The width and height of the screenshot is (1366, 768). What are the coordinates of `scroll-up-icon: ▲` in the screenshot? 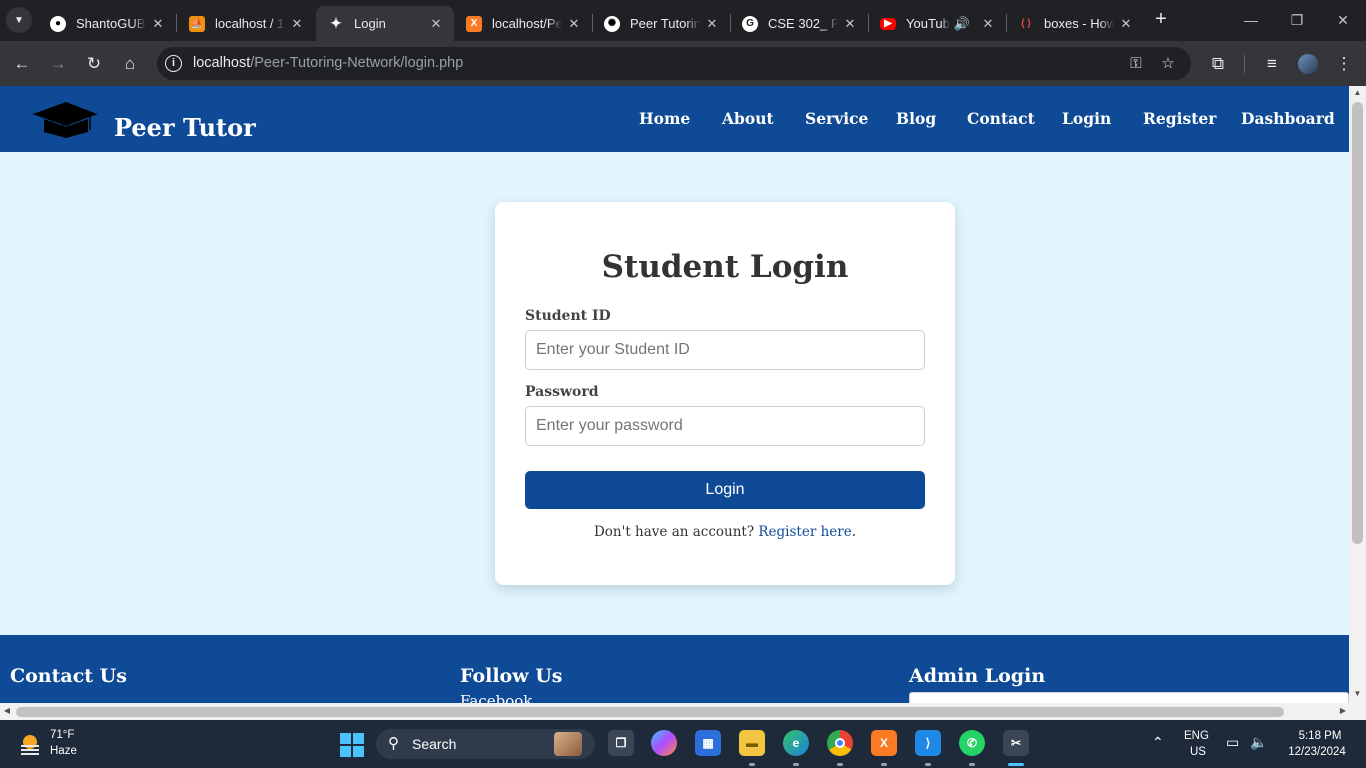 It's located at (1357, 92).